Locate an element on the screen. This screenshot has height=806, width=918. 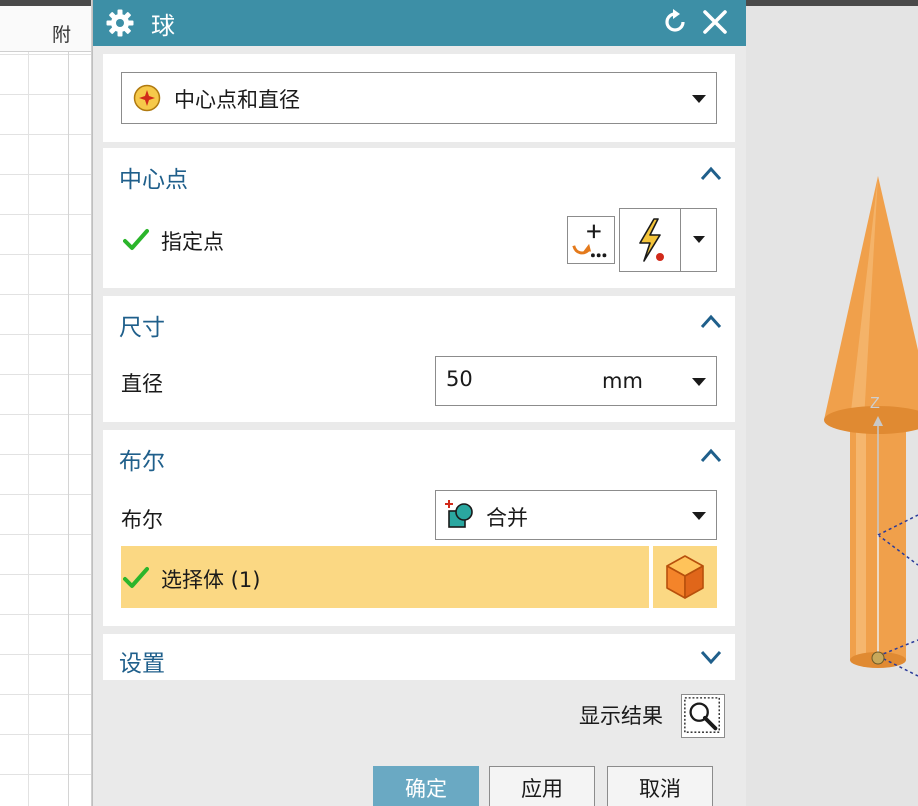
show-result-button is located at coordinates (703, 716).